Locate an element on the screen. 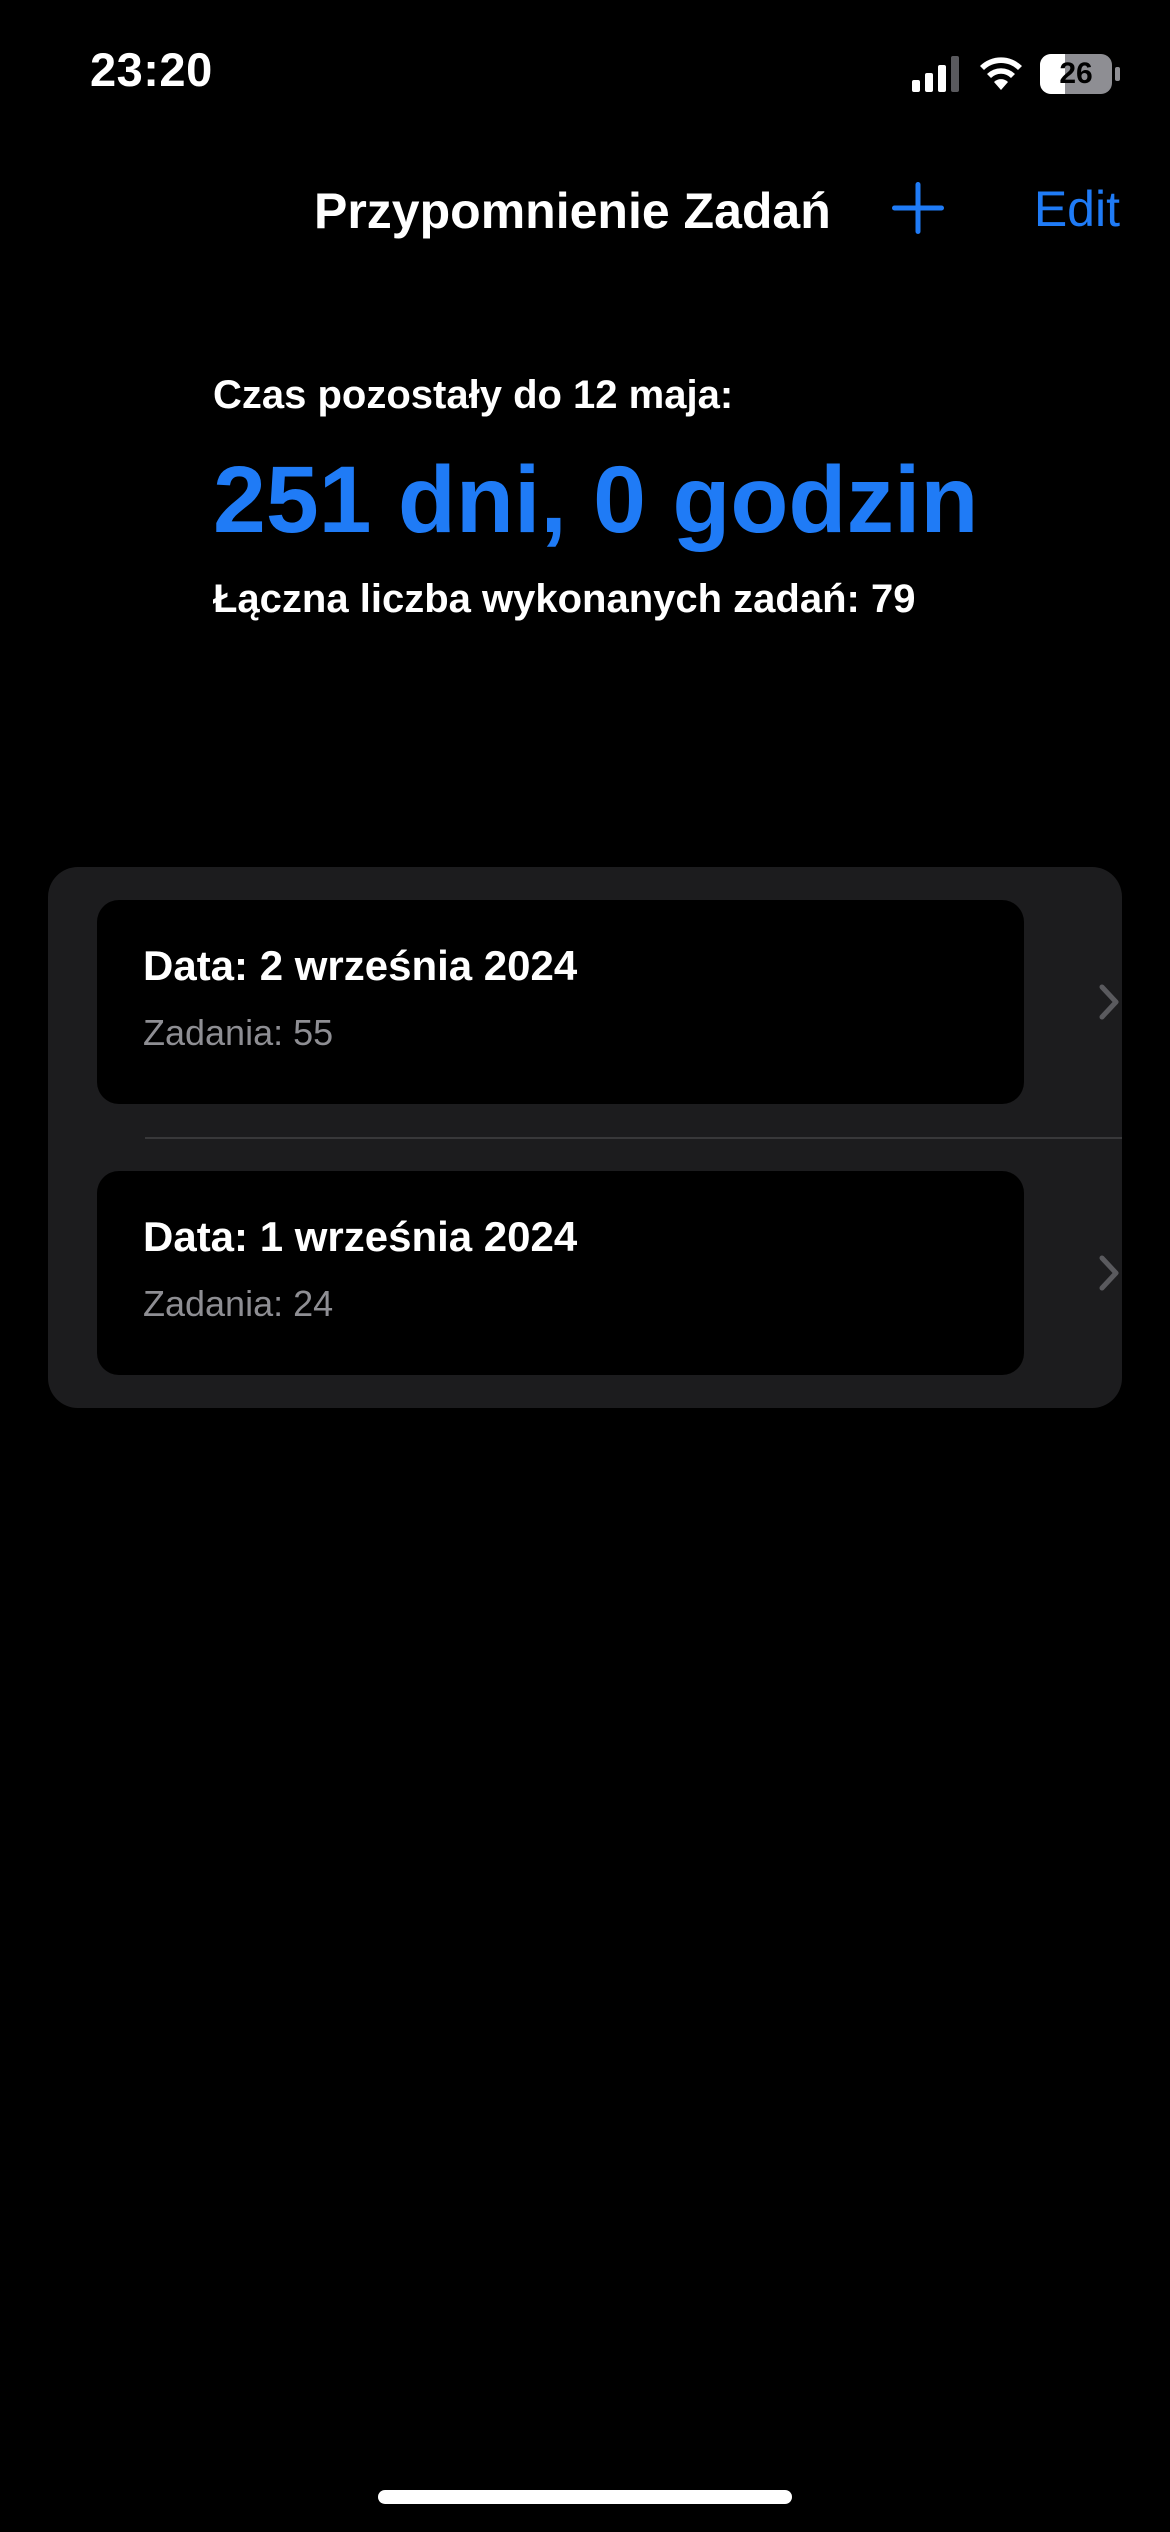 This screenshot has height=2532, width=1170. nav-title: Przypomnienie Zadań is located at coordinates (572, 211).